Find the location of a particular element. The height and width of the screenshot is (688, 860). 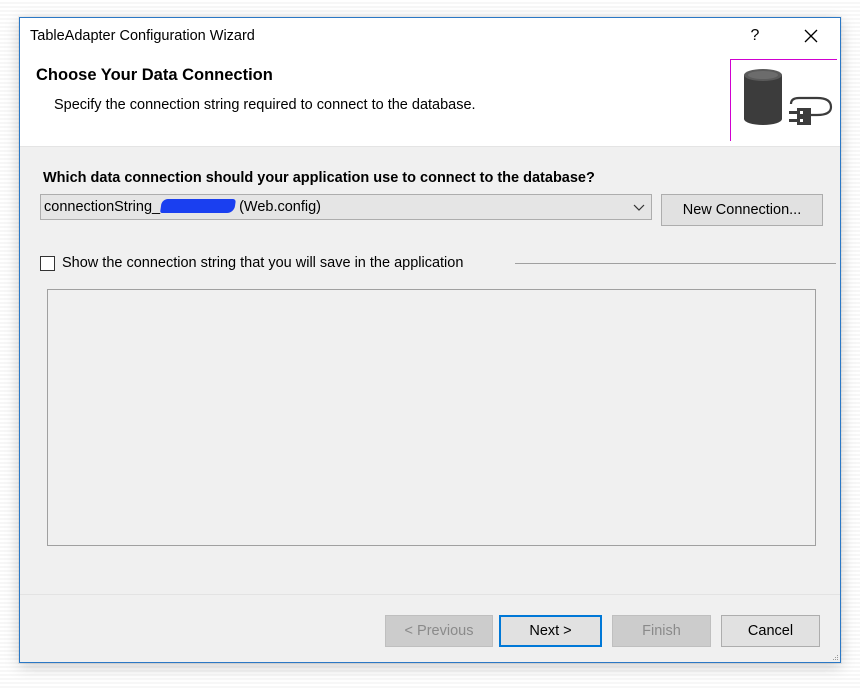

connection-select-value: connectionString_ (Web.config) is located at coordinates (182, 207).